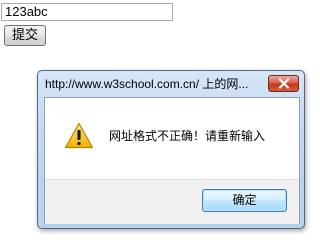 The image size is (320, 240). Describe the element at coordinates (244, 200) in the screenshot. I see `ok-button: 确定` at that location.